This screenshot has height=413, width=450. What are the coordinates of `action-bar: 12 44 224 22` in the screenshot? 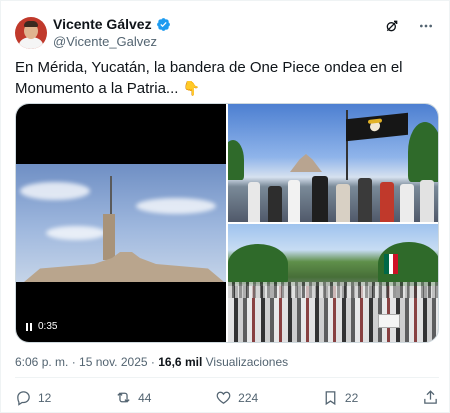 It's located at (227, 397).